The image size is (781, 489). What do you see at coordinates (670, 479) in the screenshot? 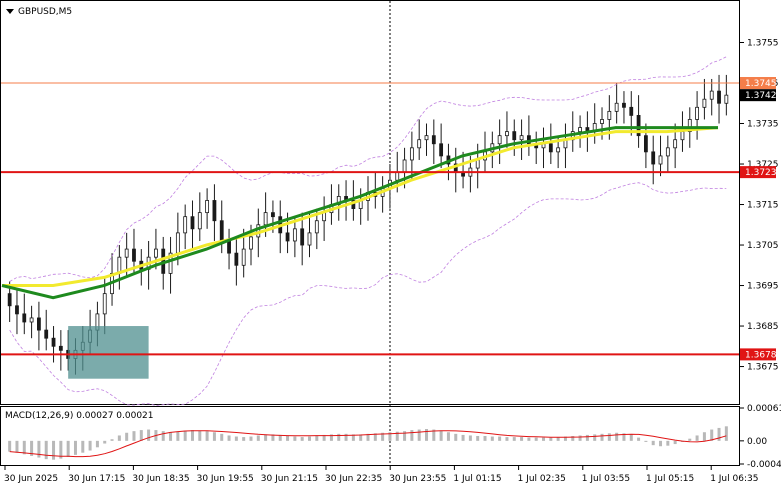
I see `time-tick-label: 1 Jul 05:15` at bounding box center [670, 479].